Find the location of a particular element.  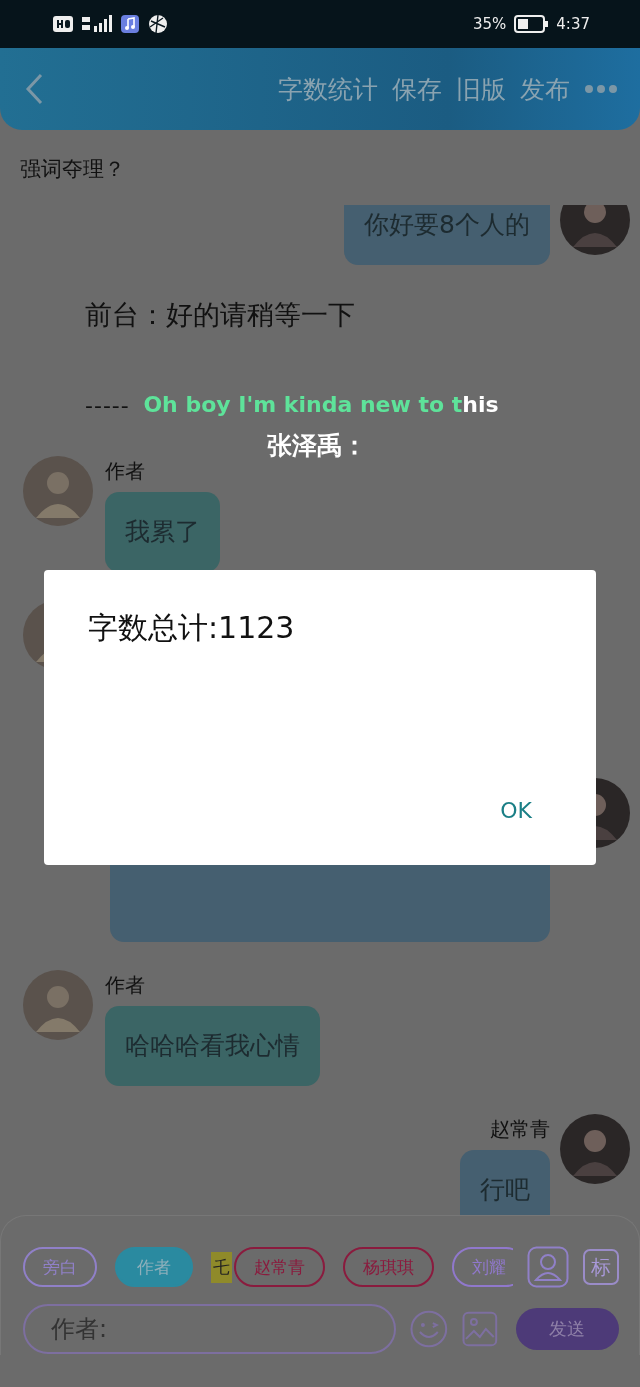

role-chip: 刘耀 is located at coordinates (482, 1267).